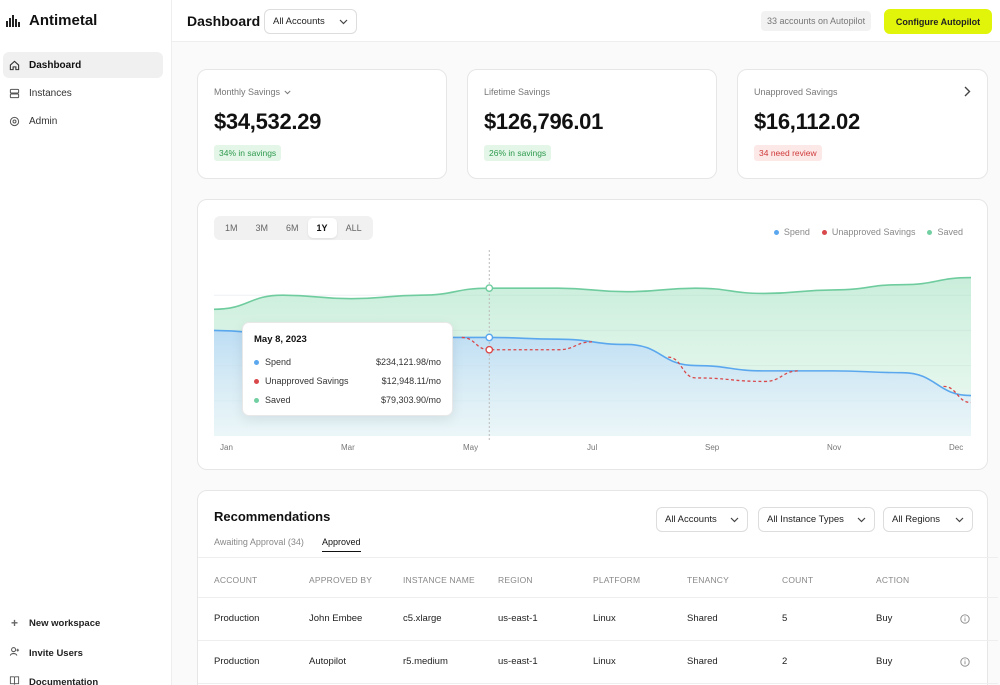 The height and width of the screenshot is (685, 1000). Describe the element at coordinates (517, 92) in the screenshot. I see `stat-label: Lifetime Savings` at that location.